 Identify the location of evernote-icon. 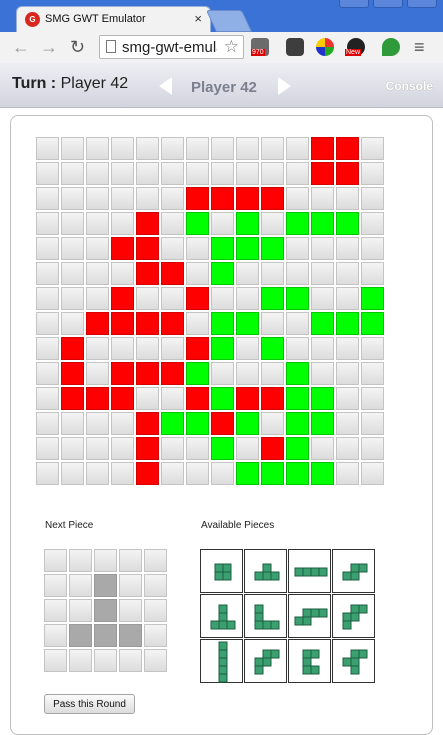
(391, 47).